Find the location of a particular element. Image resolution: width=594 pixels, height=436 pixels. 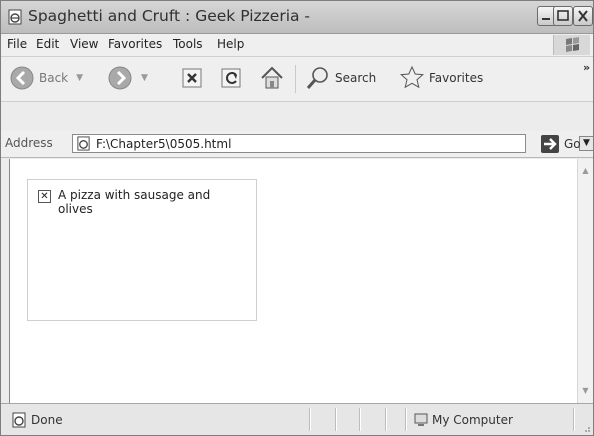

vertical-scrollbar: ▲ ▼ is located at coordinates (585, 281).